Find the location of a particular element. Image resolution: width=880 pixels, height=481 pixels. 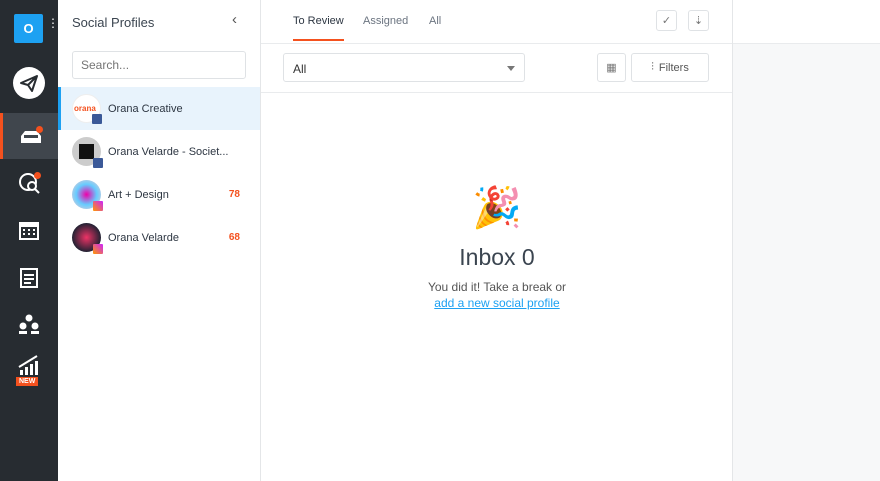

tab-bar: To Review Assigned All ✓ ⇣ is located at coordinates (496, 22).